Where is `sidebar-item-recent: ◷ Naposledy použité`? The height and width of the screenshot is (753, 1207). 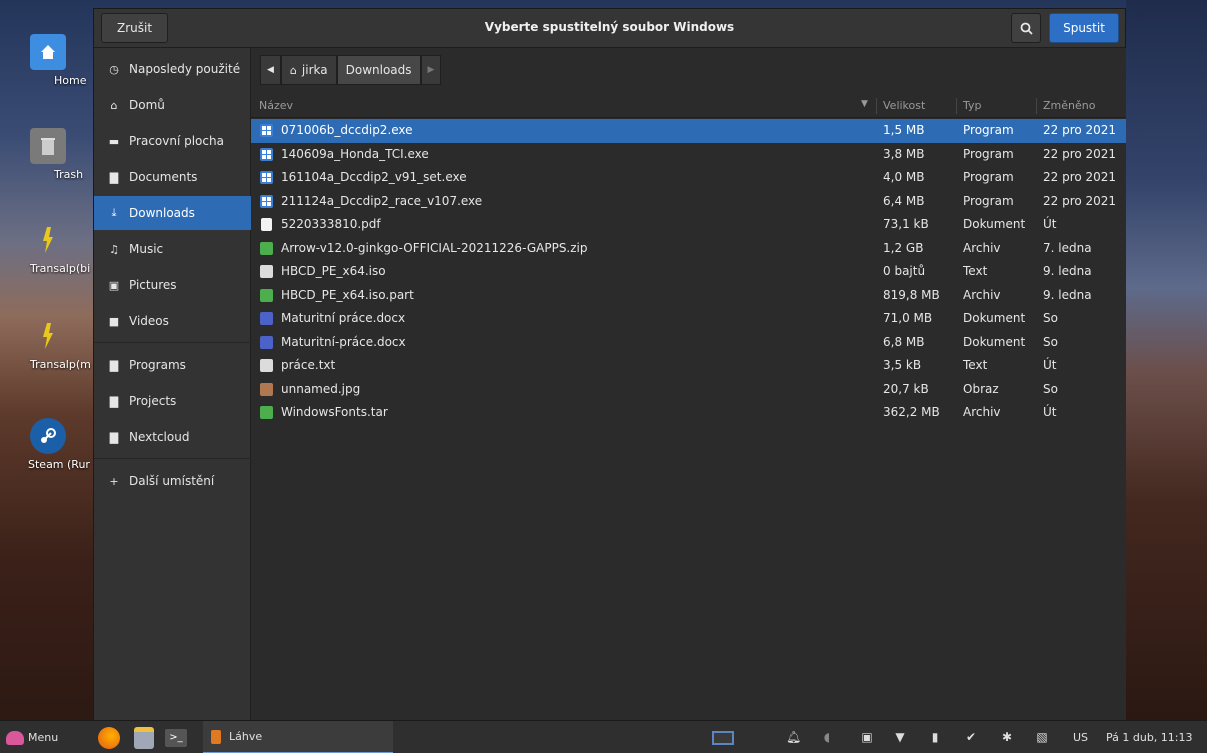
sidebar-item-recent: ◷ Naposledy použité is located at coordinates (172, 69).